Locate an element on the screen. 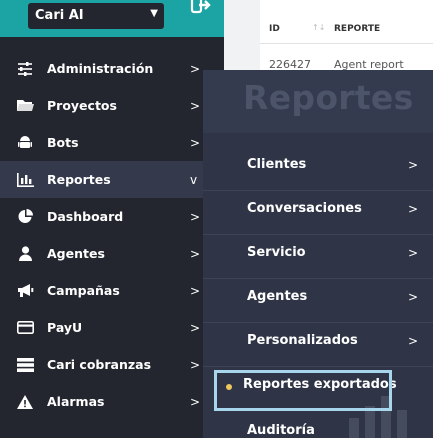  sidebar-item-label: PayU is located at coordinates (65, 327).